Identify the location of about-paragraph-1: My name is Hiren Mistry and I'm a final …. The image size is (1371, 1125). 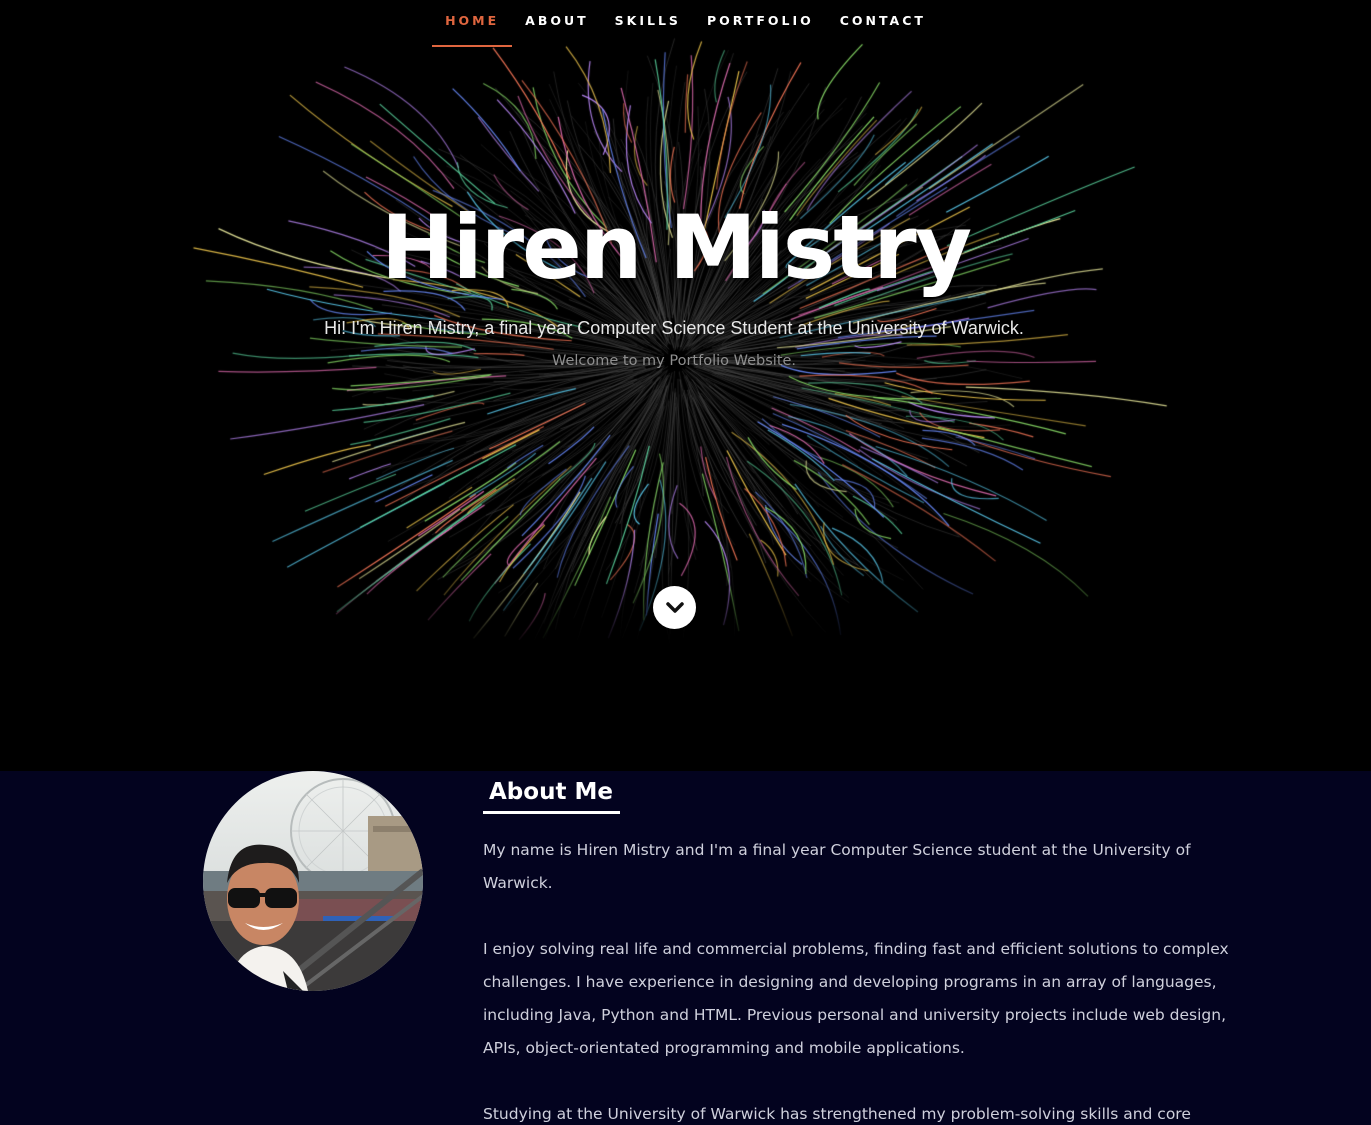
(837, 866).